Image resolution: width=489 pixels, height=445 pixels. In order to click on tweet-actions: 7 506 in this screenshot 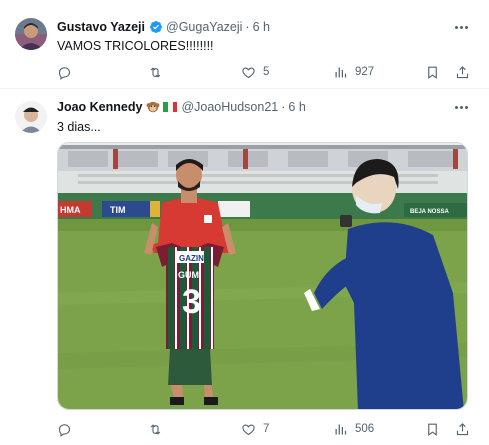, I will do `click(264, 429)`.